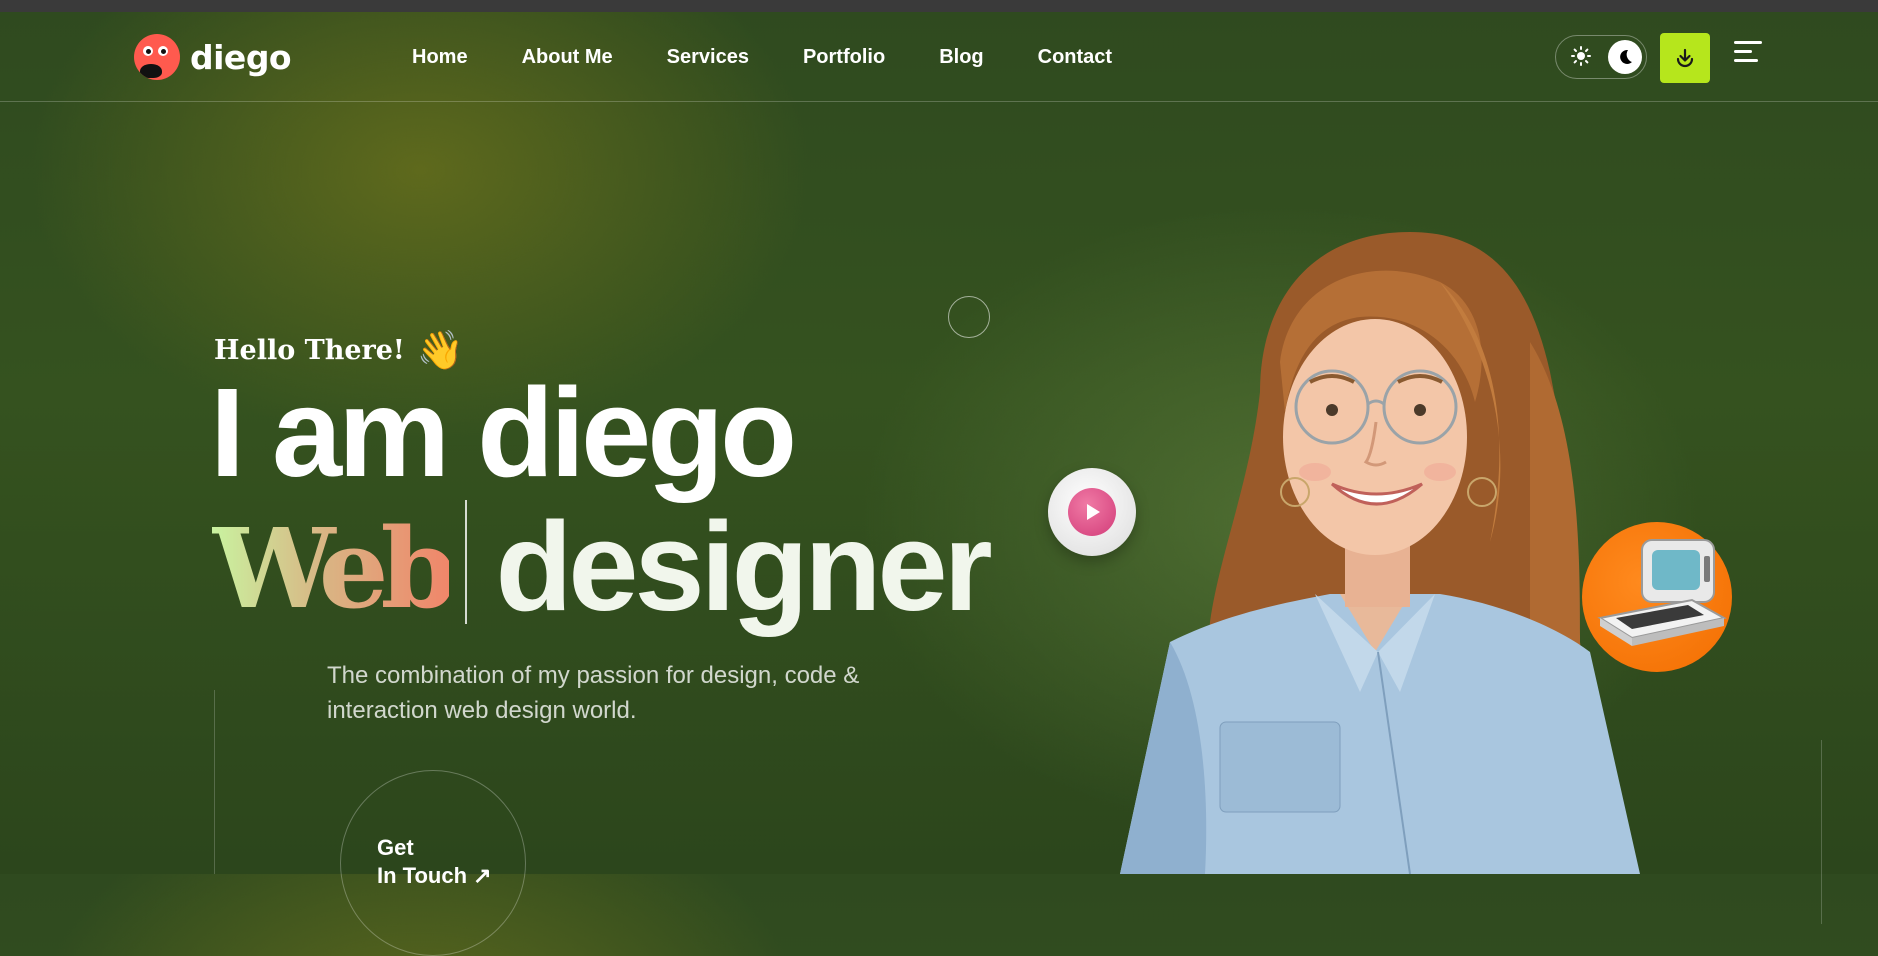 This screenshot has height=956, width=1878. Describe the element at coordinates (395, 847) in the screenshot. I see `cta-line-1: Get` at that location.